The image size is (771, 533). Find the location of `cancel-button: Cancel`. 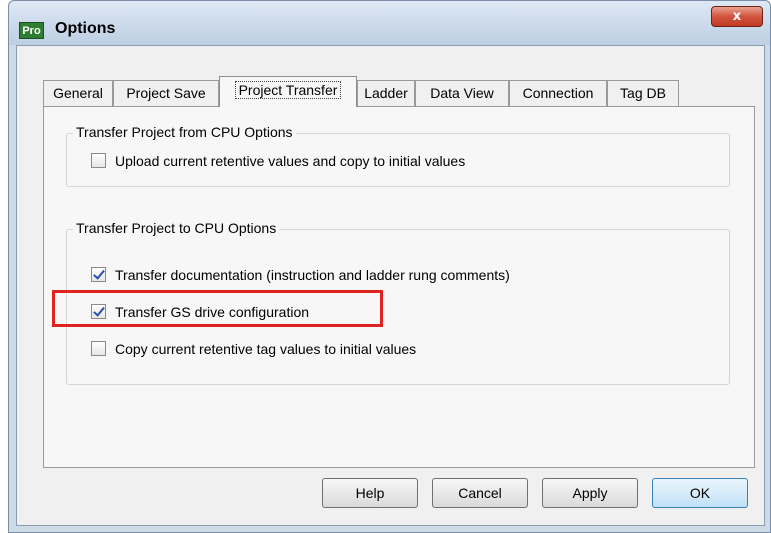

cancel-button: Cancel is located at coordinates (480, 493).